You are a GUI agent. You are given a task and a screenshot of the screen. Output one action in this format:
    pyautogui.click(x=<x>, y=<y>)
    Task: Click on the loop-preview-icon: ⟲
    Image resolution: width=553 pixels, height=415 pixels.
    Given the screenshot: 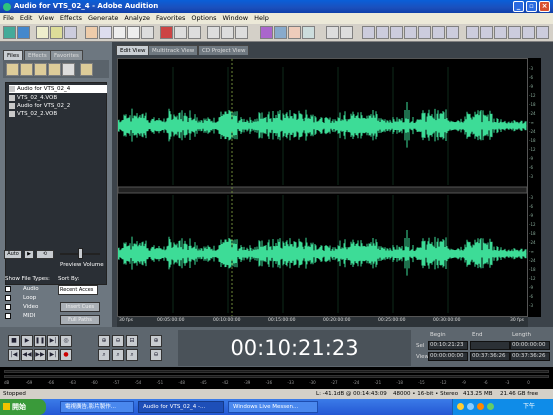 What is the action you would take?
    pyautogui.click(x=45, y=254)
    